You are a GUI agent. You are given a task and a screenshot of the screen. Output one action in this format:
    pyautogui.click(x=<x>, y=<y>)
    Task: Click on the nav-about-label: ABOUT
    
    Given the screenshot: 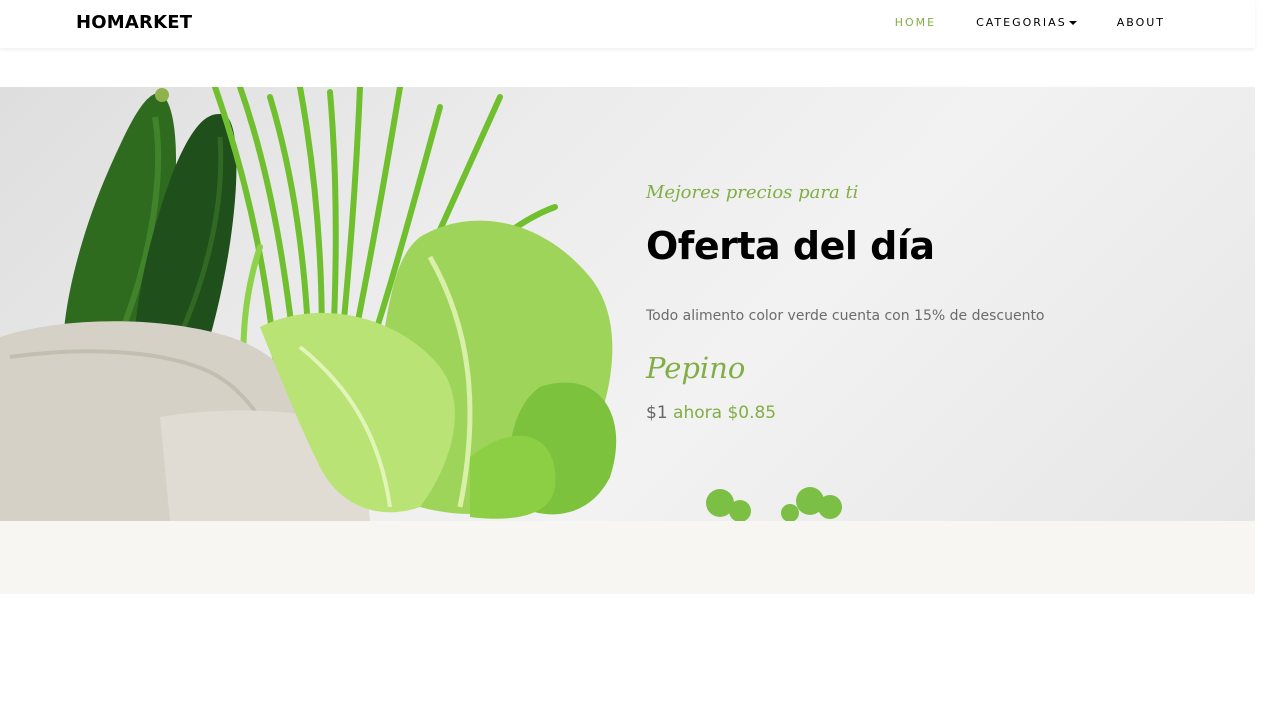 What is the action you would take?
    pyautogui.click(x=1140, y=22)
    